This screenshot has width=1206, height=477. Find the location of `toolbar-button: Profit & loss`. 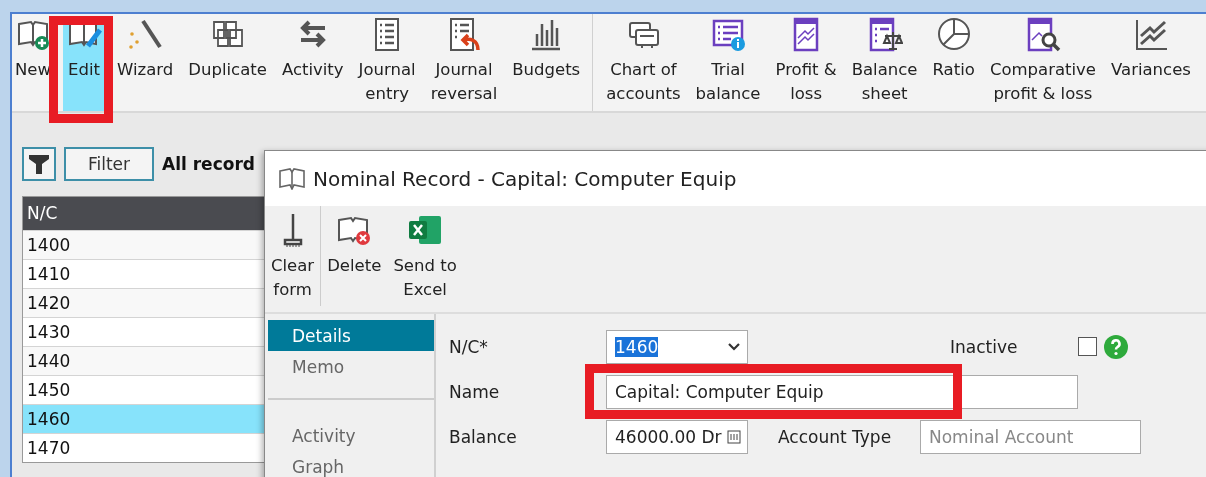

toolbar-button: Profit & loss is located at coordinates (806, 63).